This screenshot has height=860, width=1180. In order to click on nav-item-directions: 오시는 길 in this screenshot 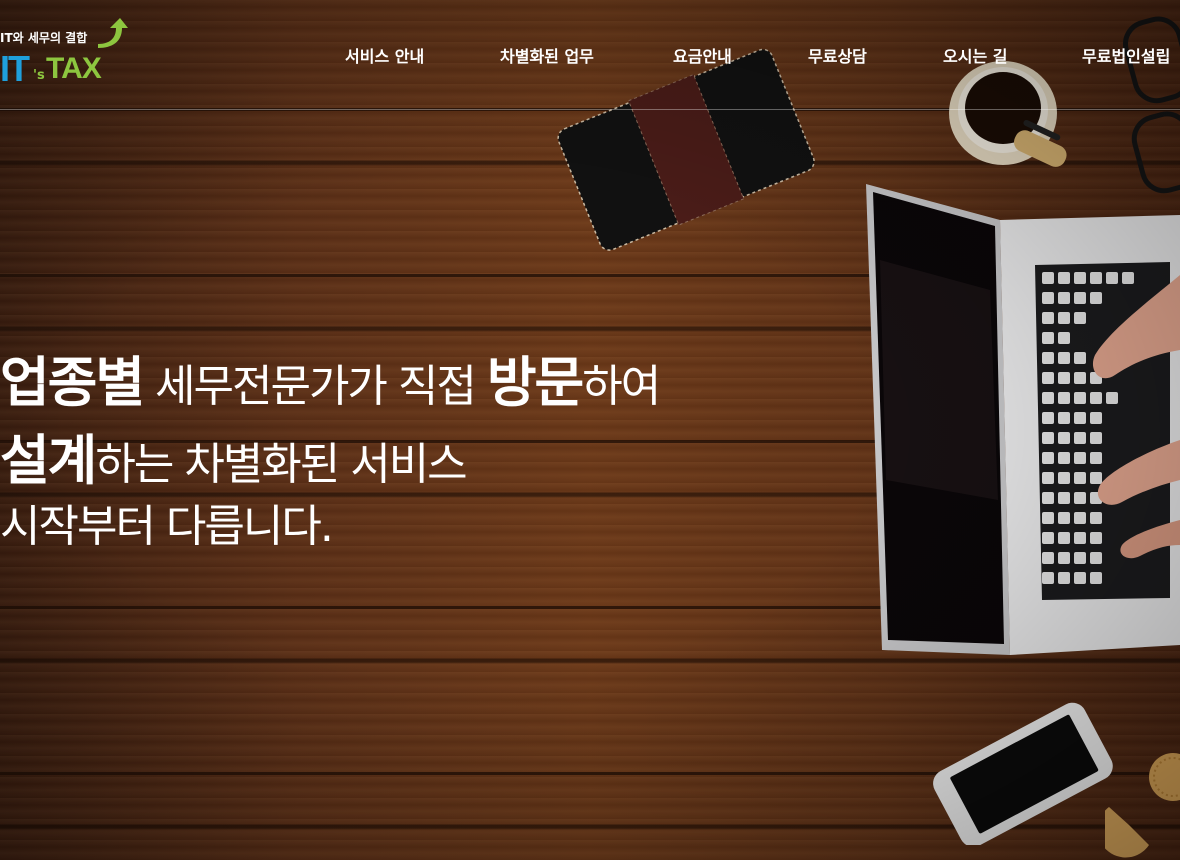, I will do `click(975, 55)`.